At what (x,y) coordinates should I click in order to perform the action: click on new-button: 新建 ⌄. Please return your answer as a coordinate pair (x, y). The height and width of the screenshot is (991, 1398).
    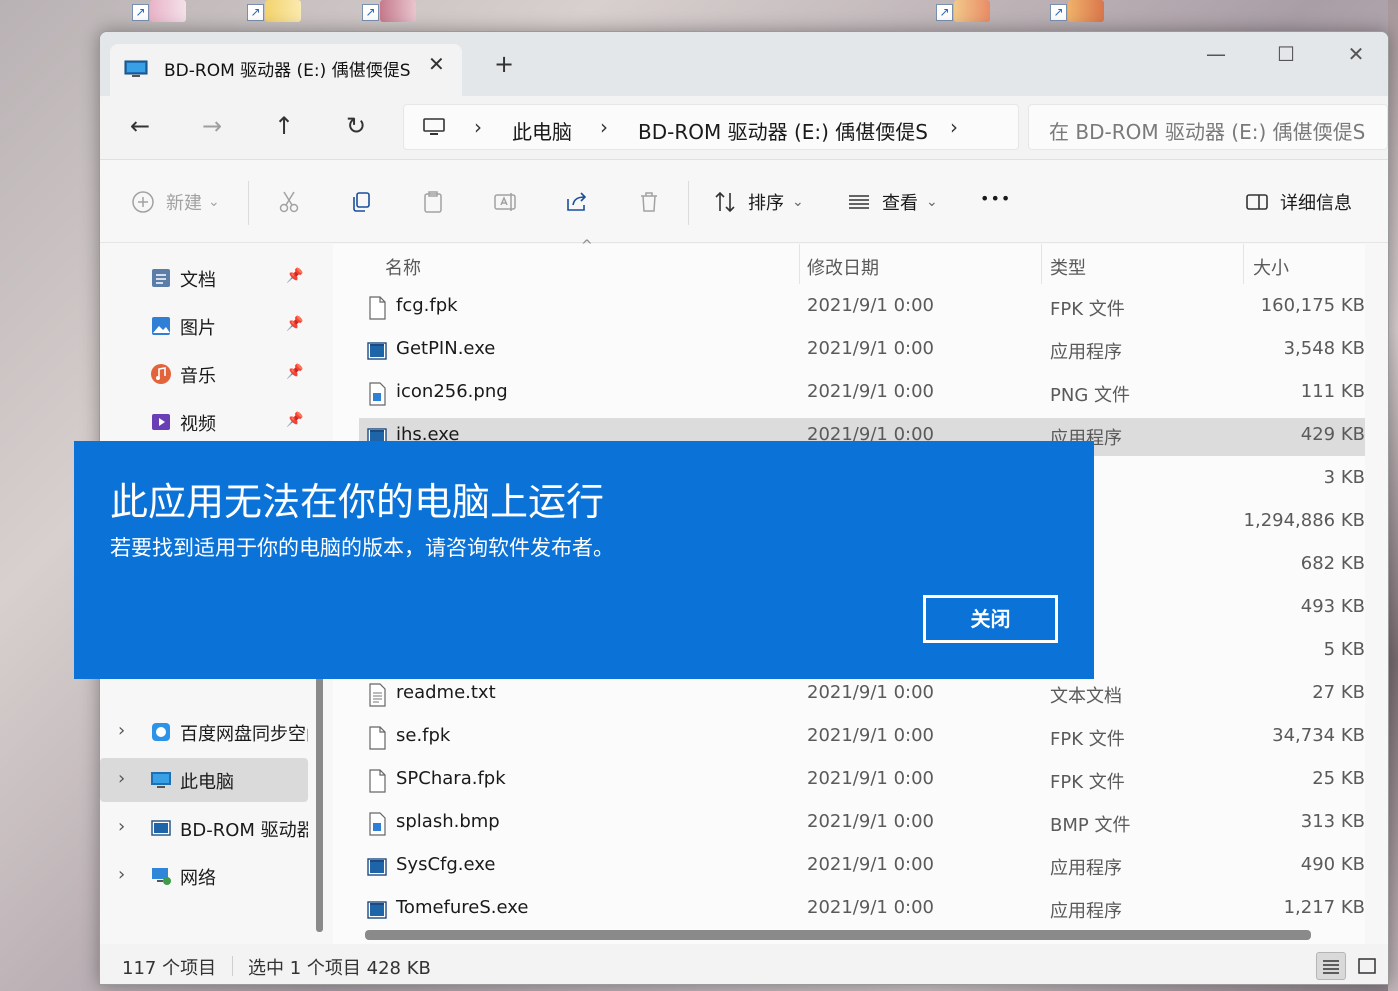
    Looking at the image, I should click on (175, 202).